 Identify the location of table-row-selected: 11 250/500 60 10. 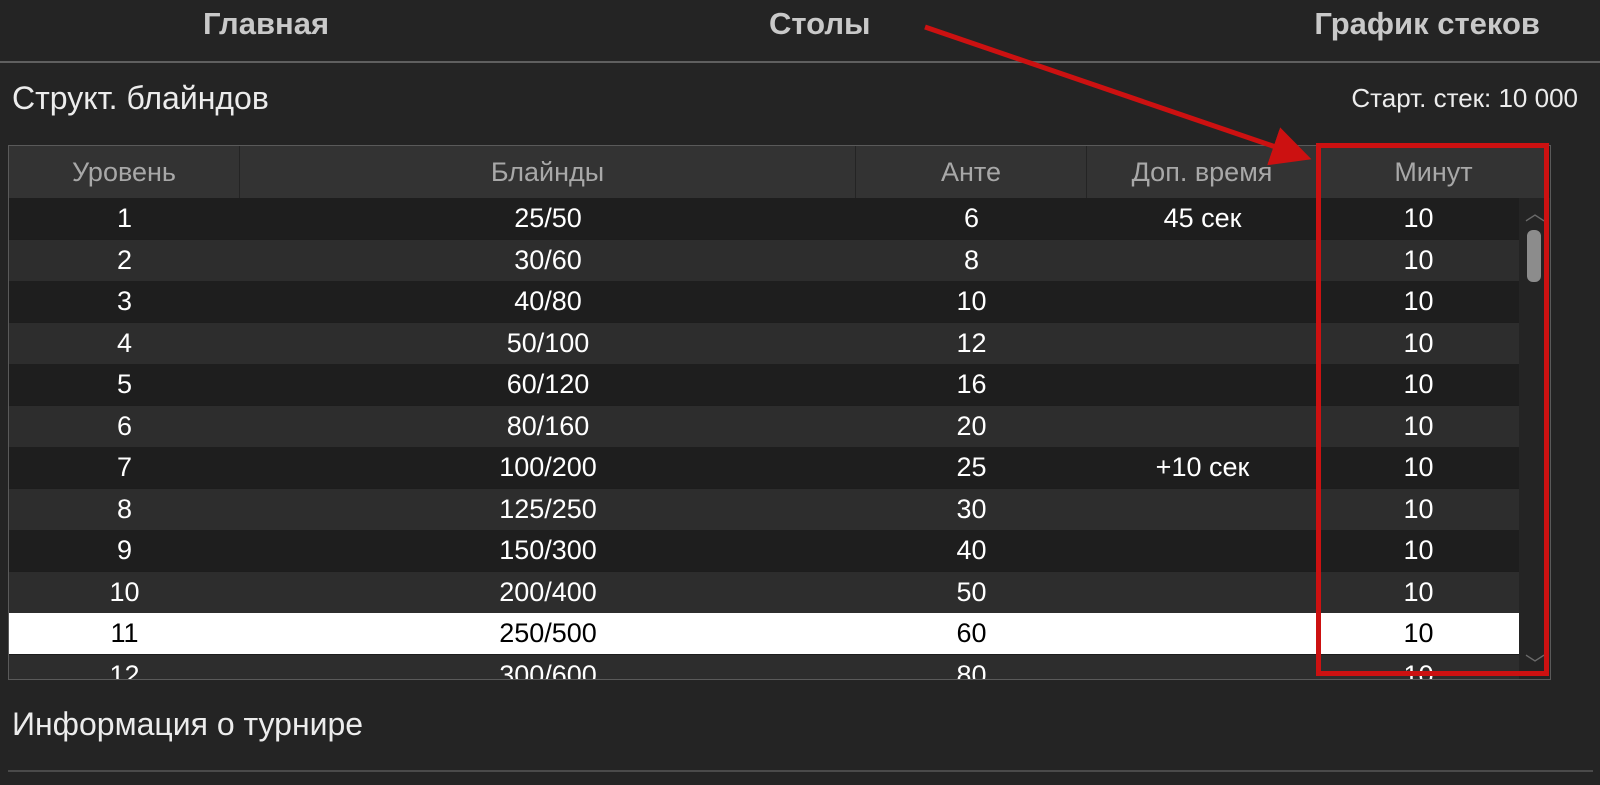
(764, 633).